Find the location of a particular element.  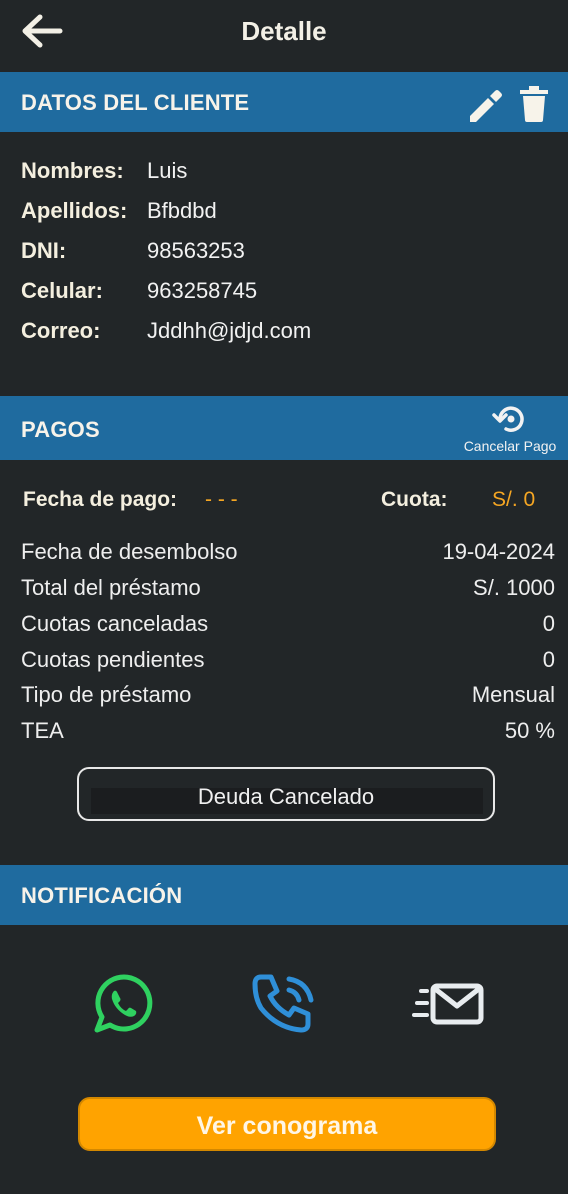

detail-label: Cuotas canceladas is located at coordinates (115, 623).